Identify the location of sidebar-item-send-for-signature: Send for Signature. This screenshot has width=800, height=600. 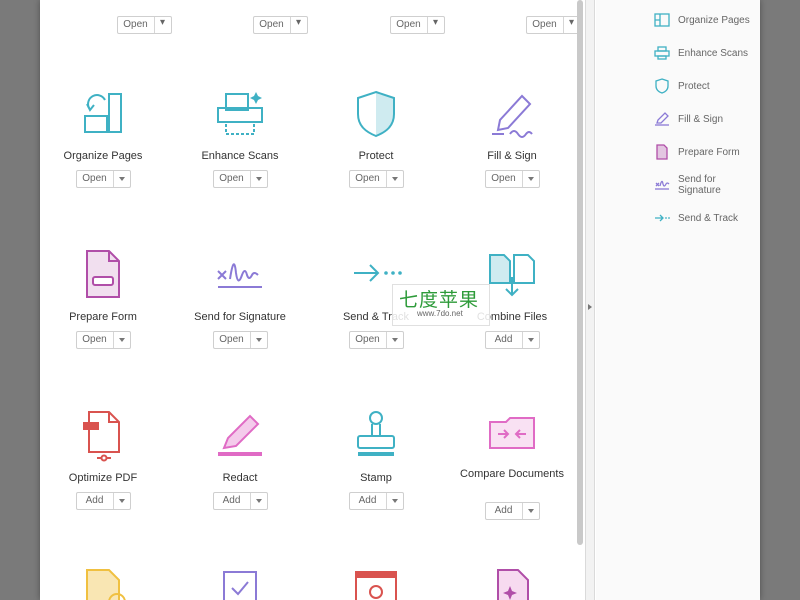
(707, 185).